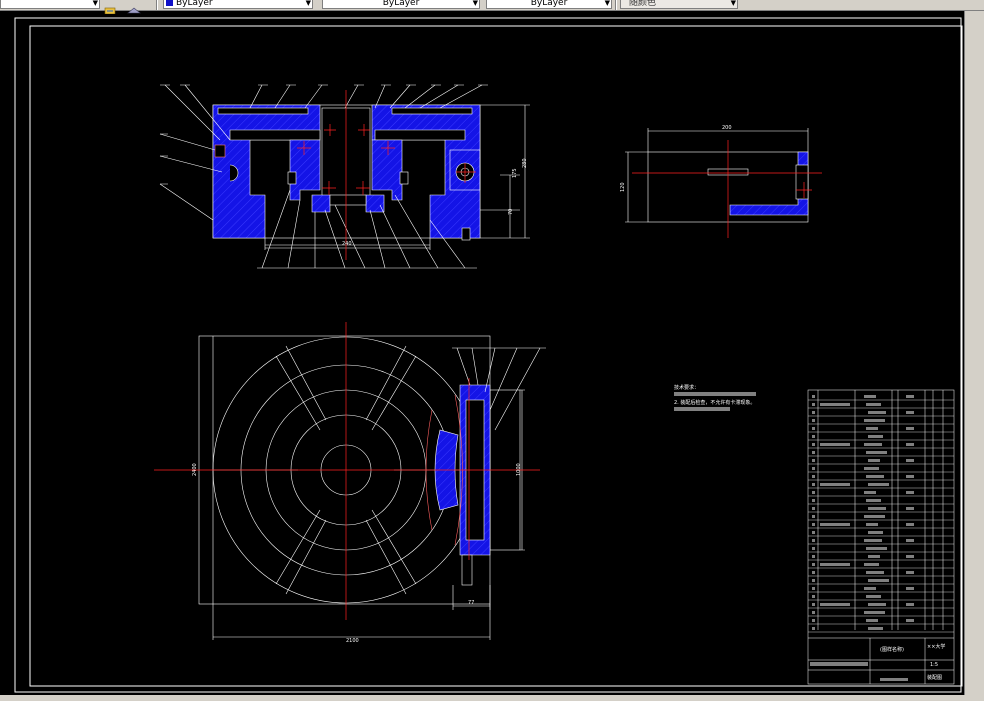  I want to click on plot-style-value: 随颜色, so click(643, 4).